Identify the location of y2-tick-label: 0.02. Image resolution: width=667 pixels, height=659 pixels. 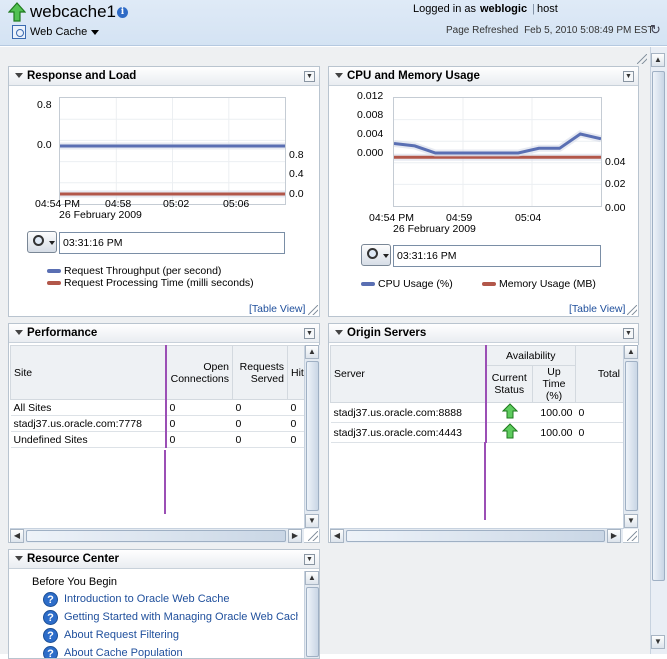
(615, 184).